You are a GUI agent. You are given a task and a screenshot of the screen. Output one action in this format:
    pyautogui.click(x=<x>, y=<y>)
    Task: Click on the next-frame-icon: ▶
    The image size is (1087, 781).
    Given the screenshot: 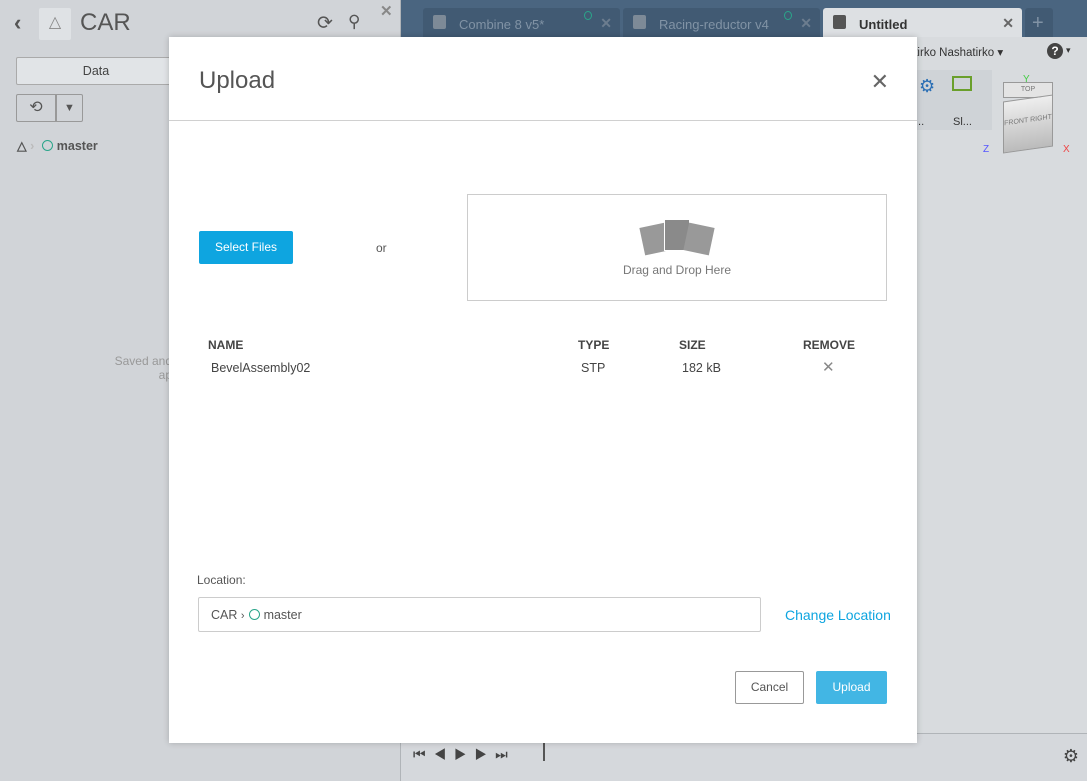 What is the action you would take?
    pyautogui.click(x=485, y=754)
    